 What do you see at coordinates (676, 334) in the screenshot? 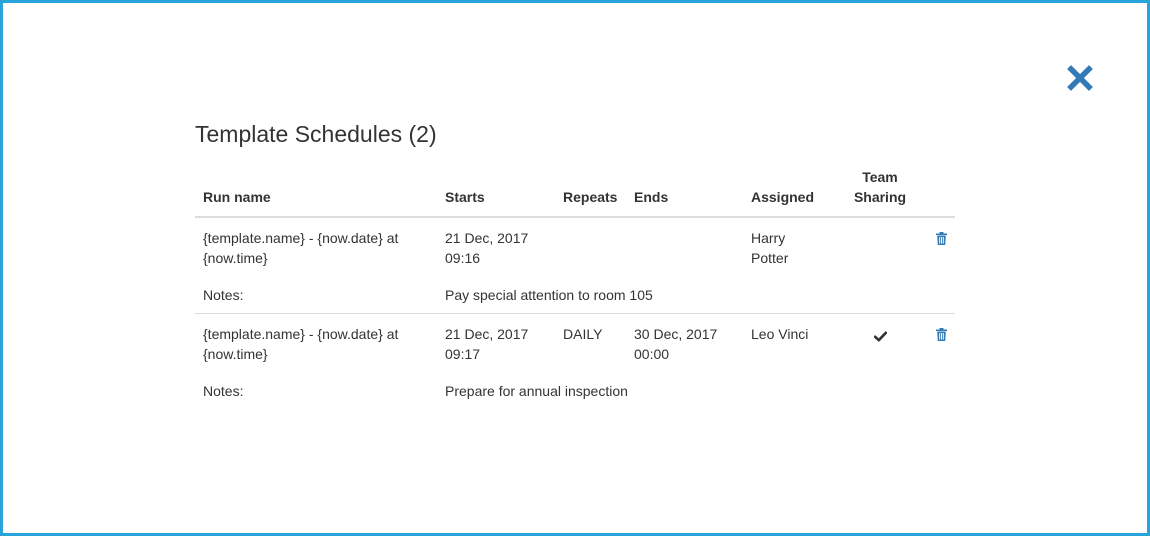
I see `ends-date: 30 Dec, 2017` at bounding box center [676, 334].